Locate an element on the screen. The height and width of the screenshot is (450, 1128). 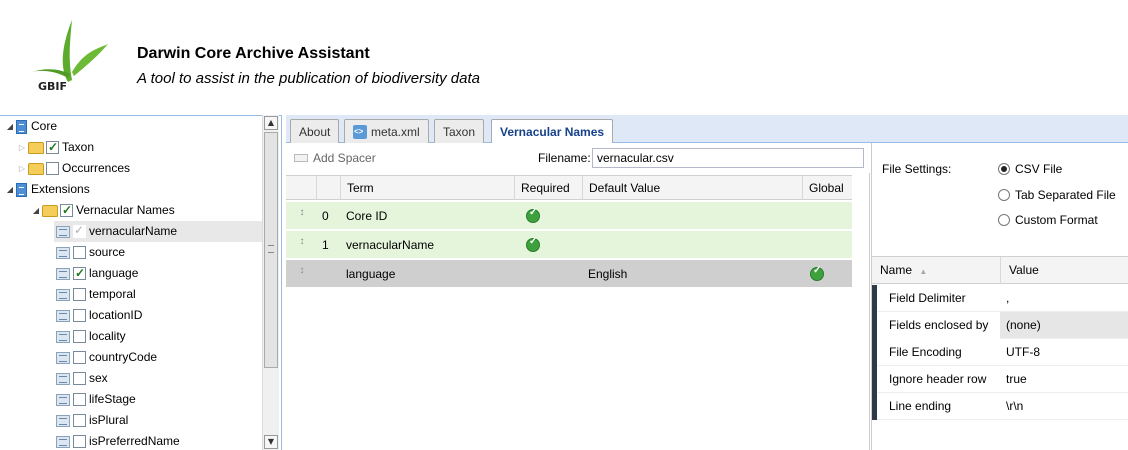
table-row: ↕ 1 vernacularName is located at coordinates (569, 245).